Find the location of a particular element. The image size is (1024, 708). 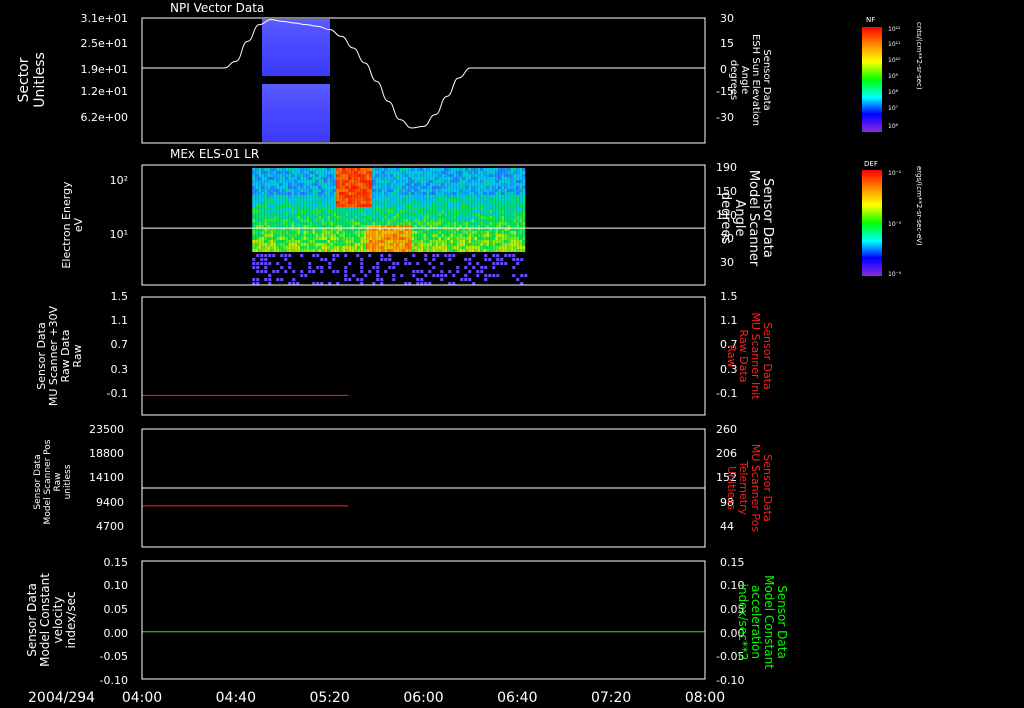

time-tick-label: 07:20 is located at coordinates (611, 698).